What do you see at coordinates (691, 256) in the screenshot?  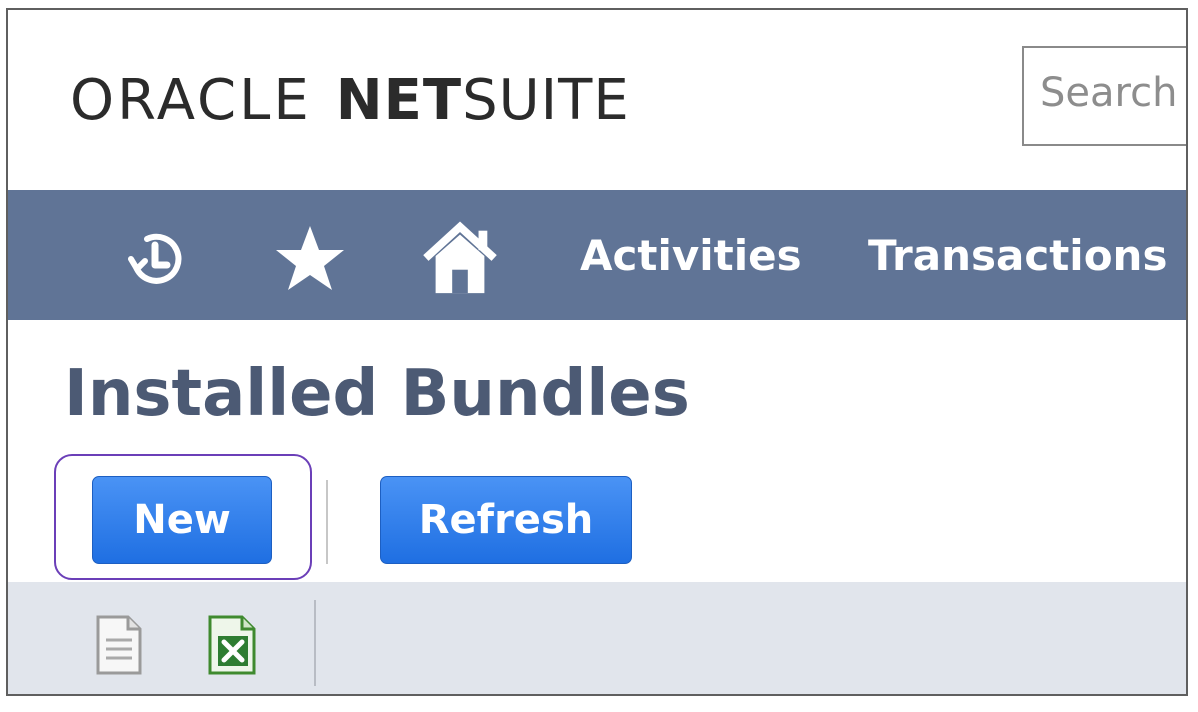 I see `nav-activities: Activities` at bounding box center [691, 256].